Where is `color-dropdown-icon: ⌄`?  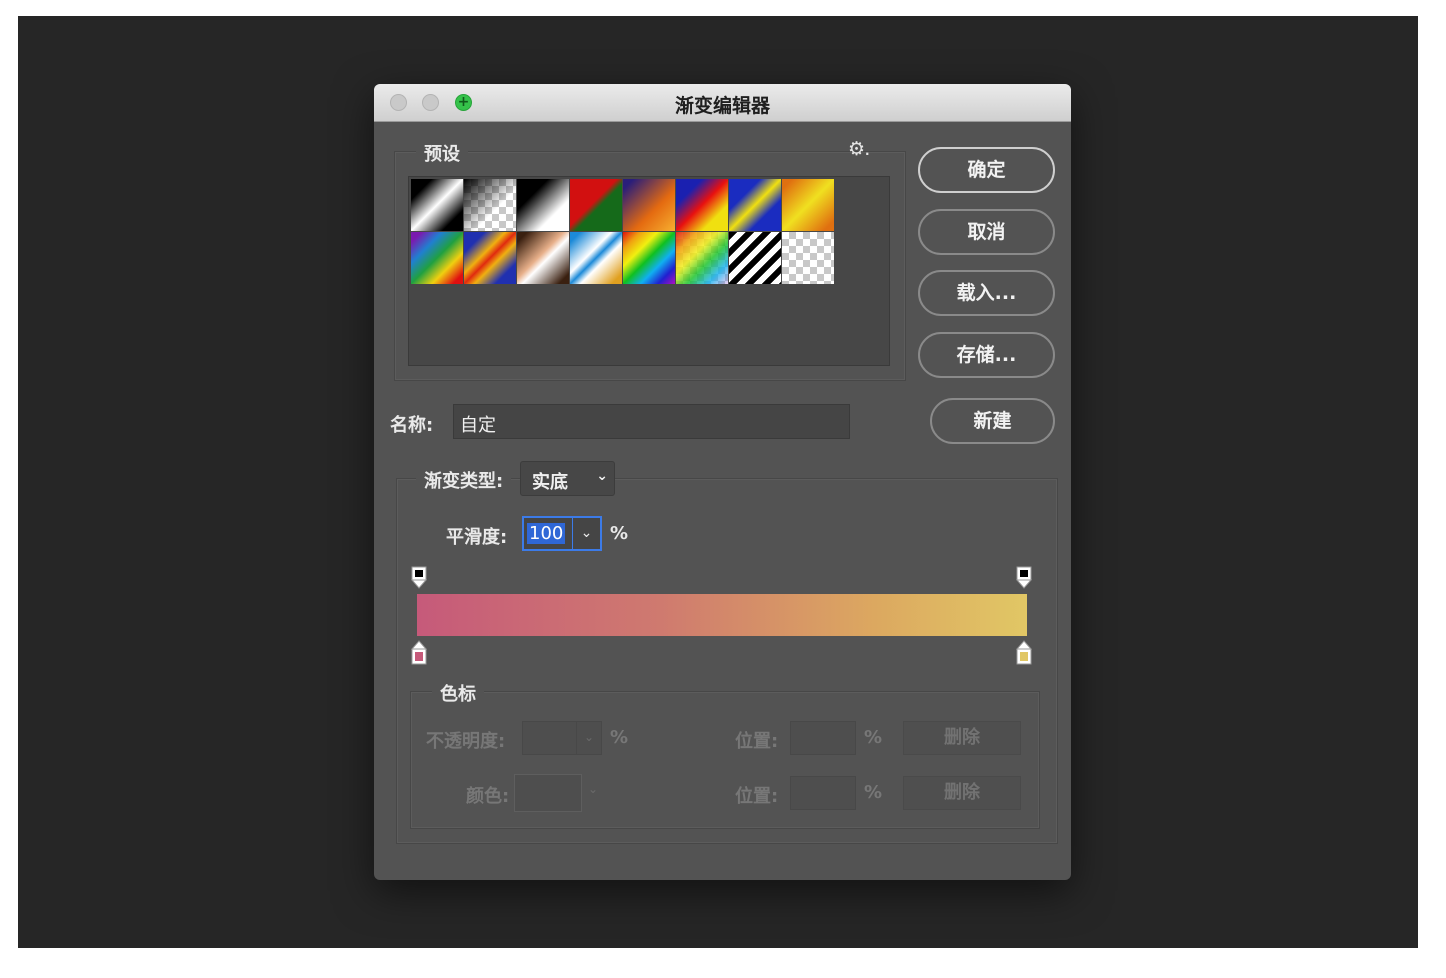
color-dropdown-icon: ⌄ is located at coordinates (593, 789).